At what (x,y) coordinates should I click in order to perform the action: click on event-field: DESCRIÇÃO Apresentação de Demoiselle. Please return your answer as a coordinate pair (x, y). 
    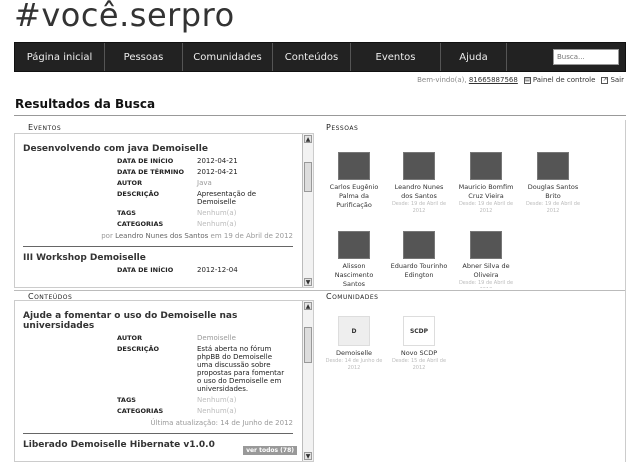
    Looking at the image, I should click on (158, 198).